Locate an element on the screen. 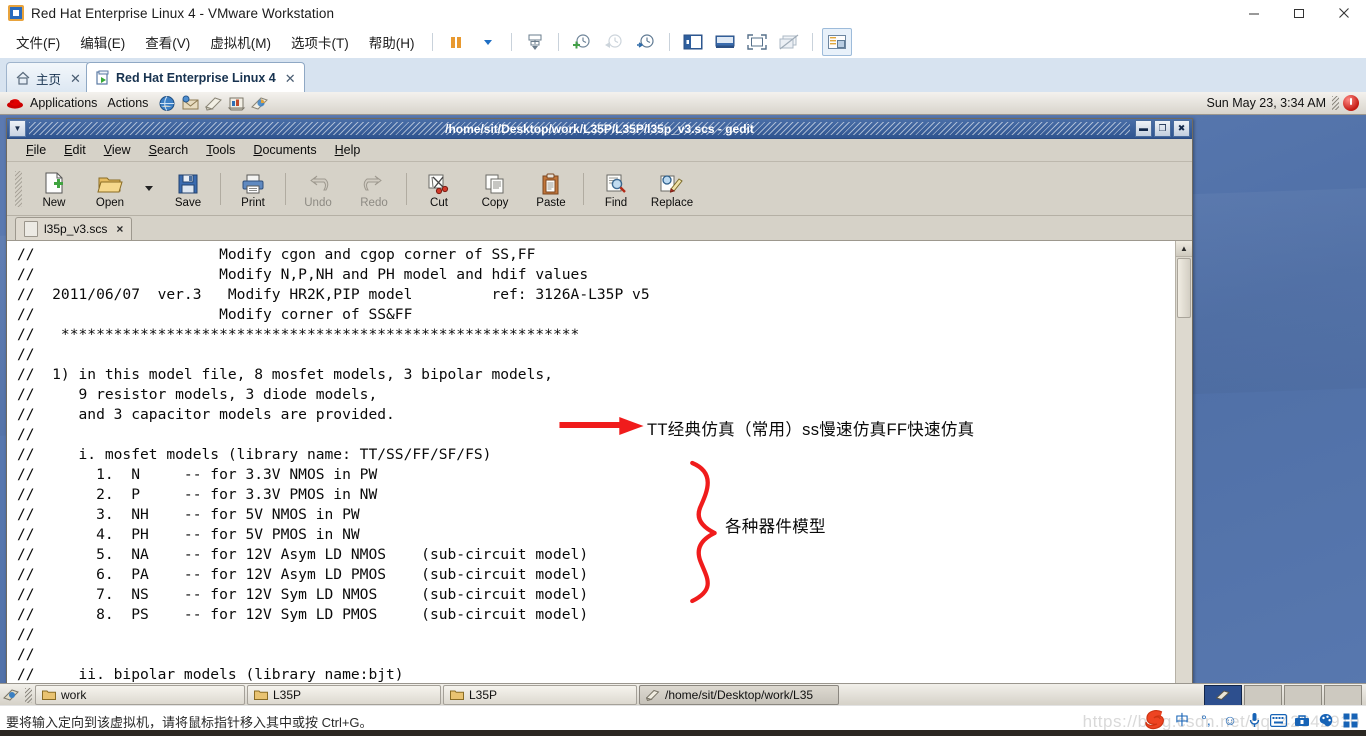  copy-button: Copy is located at coordinates (495, 188).